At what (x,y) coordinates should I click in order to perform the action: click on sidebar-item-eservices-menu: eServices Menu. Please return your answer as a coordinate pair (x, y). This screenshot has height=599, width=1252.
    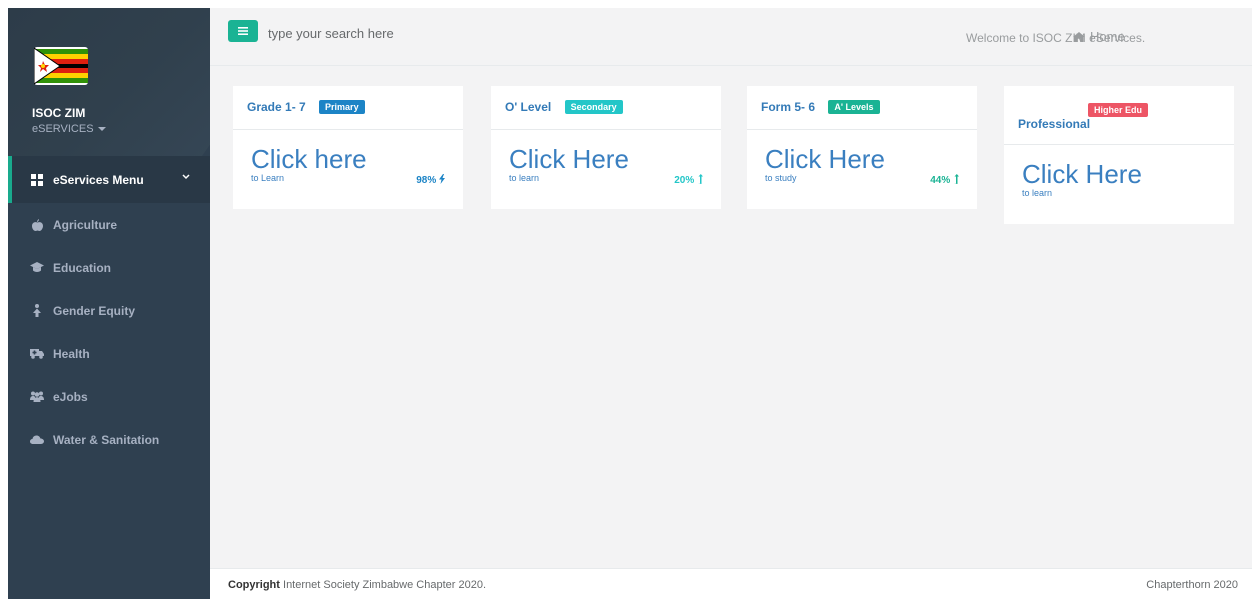
    Looking at the image, I should click on (109, 179).